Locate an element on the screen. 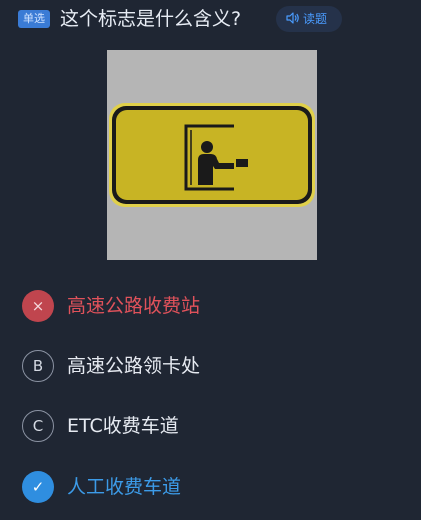  speaker-icon is located at coordinates (292, 18).